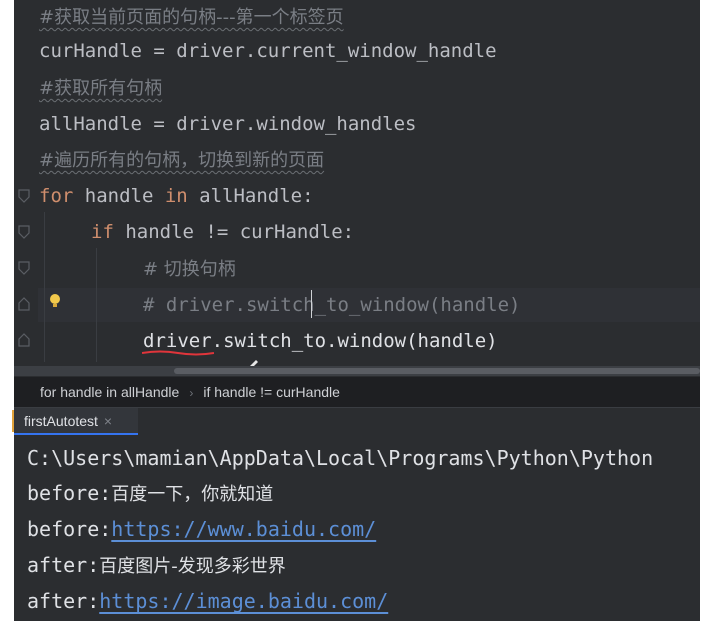  I want to click on text-caret, so click(311, 304).